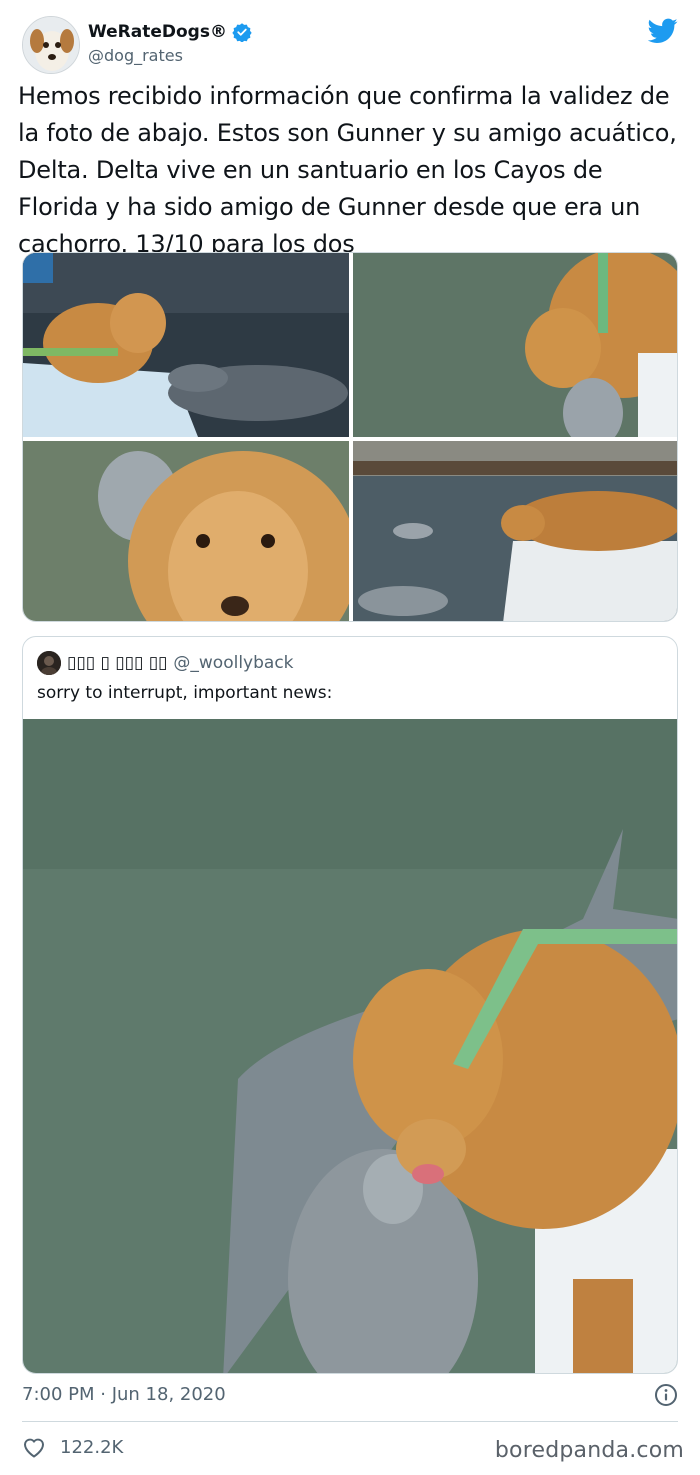 The image size is (700, 1475). I want to click on quoted-text: sorry to interrupt, important news:, so click(185, 693).